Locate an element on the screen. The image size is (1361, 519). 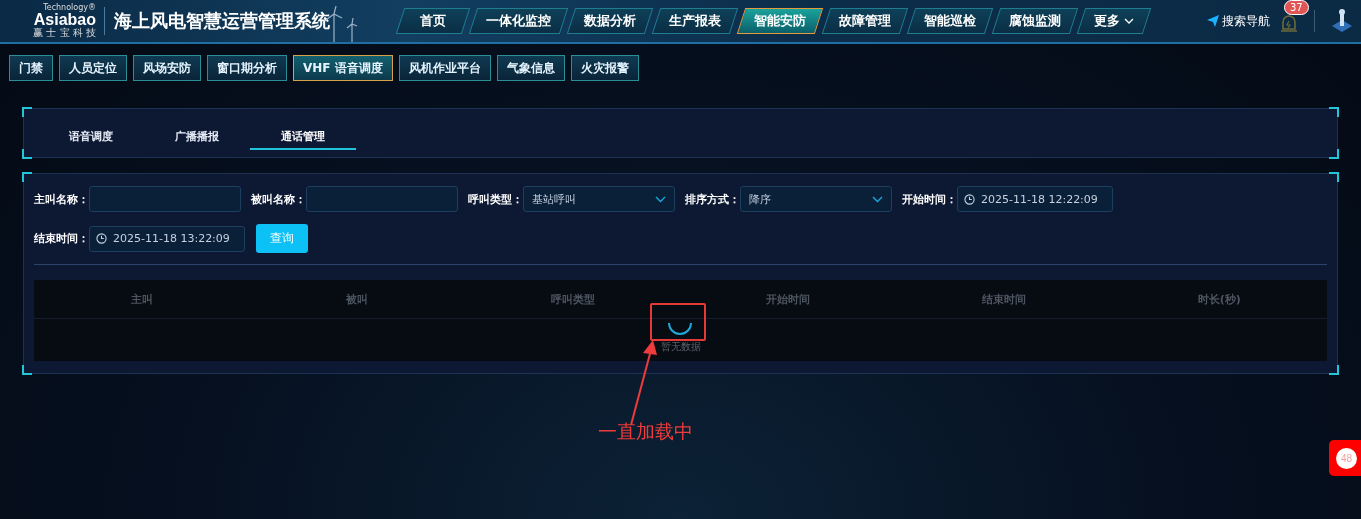
column-header: 主叫 is located at coordinates (141, 299).